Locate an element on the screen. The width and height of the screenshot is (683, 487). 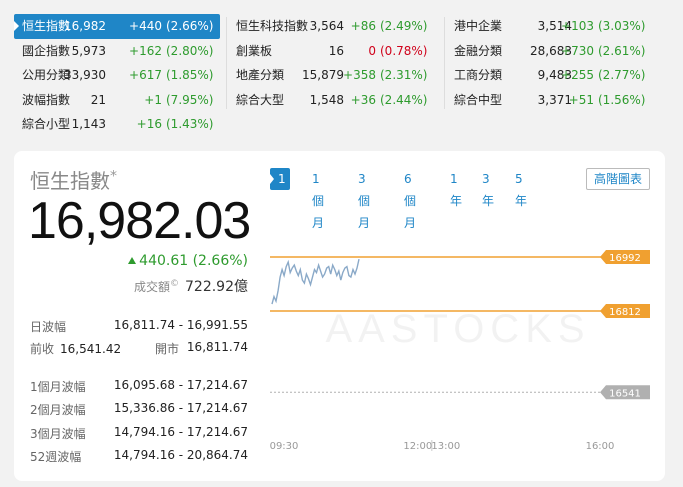
ticker-value: 33,930 is located at coordinates (85, 75).